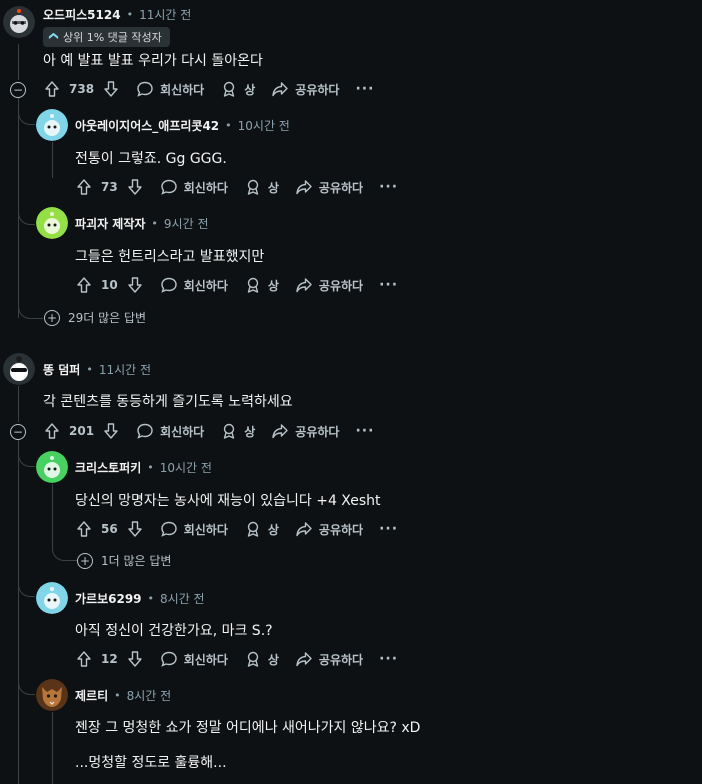 The height and width of the screenshot is (784, 702). I want to click on vote-count: 10, so click(109, 285).